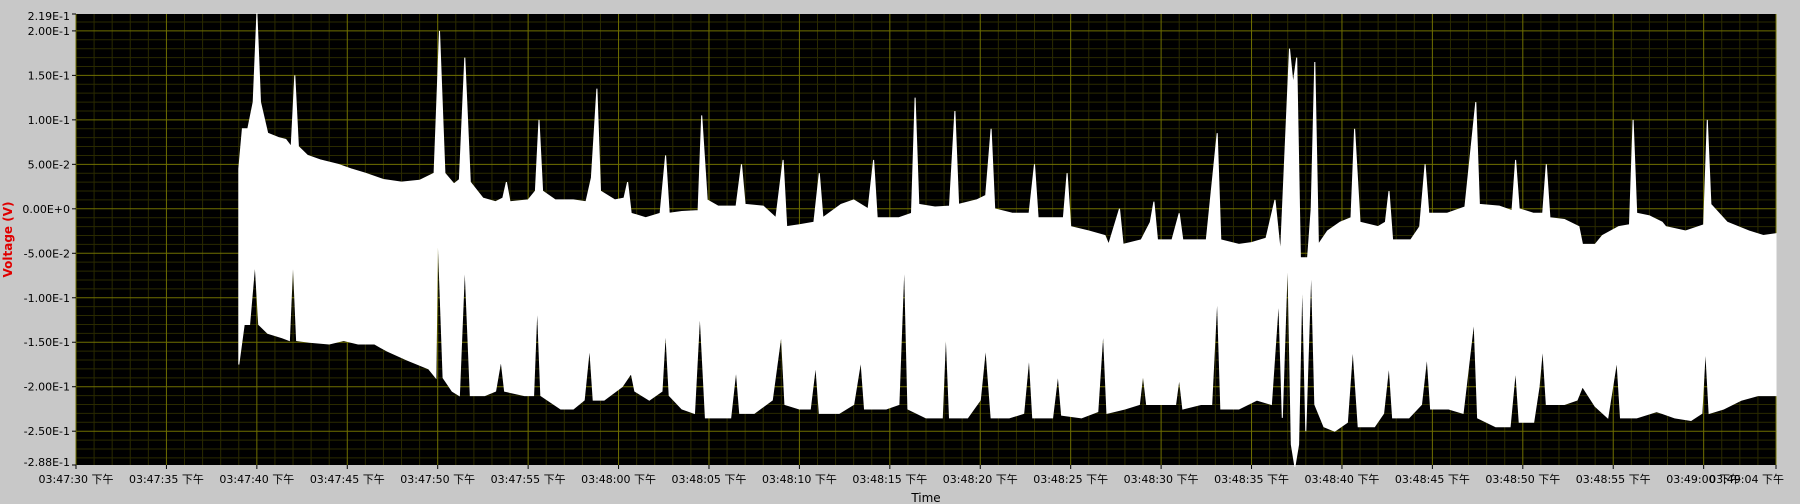 Image resolution: width=1800 pixels, height=504 pixels. Describe the element at coordinates (49, 31) in the screenshot. I see `y-tick-label: 2.00E-1` at that location.